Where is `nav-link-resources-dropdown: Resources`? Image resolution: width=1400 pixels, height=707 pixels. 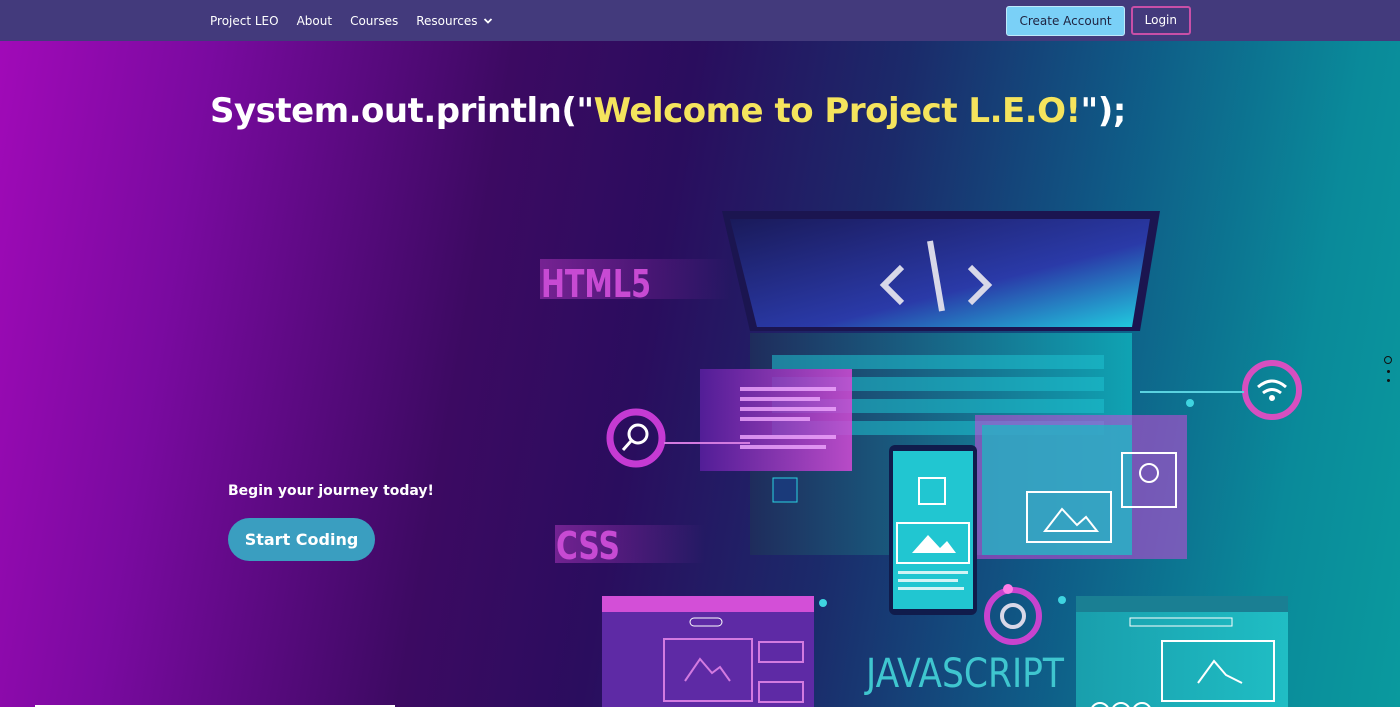
nav-link-resources-dropdown: Resources is located at coordinates (454, 21).